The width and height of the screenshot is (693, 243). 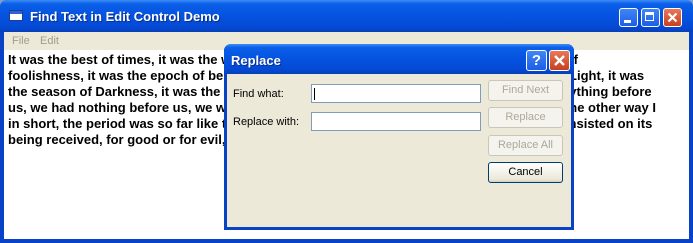 I want to click on replace-with-label: Replace with:, so click(x=266, y=122).